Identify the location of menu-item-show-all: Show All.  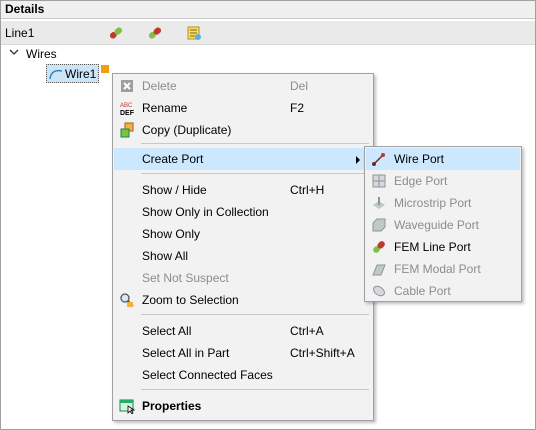
(243, 256).